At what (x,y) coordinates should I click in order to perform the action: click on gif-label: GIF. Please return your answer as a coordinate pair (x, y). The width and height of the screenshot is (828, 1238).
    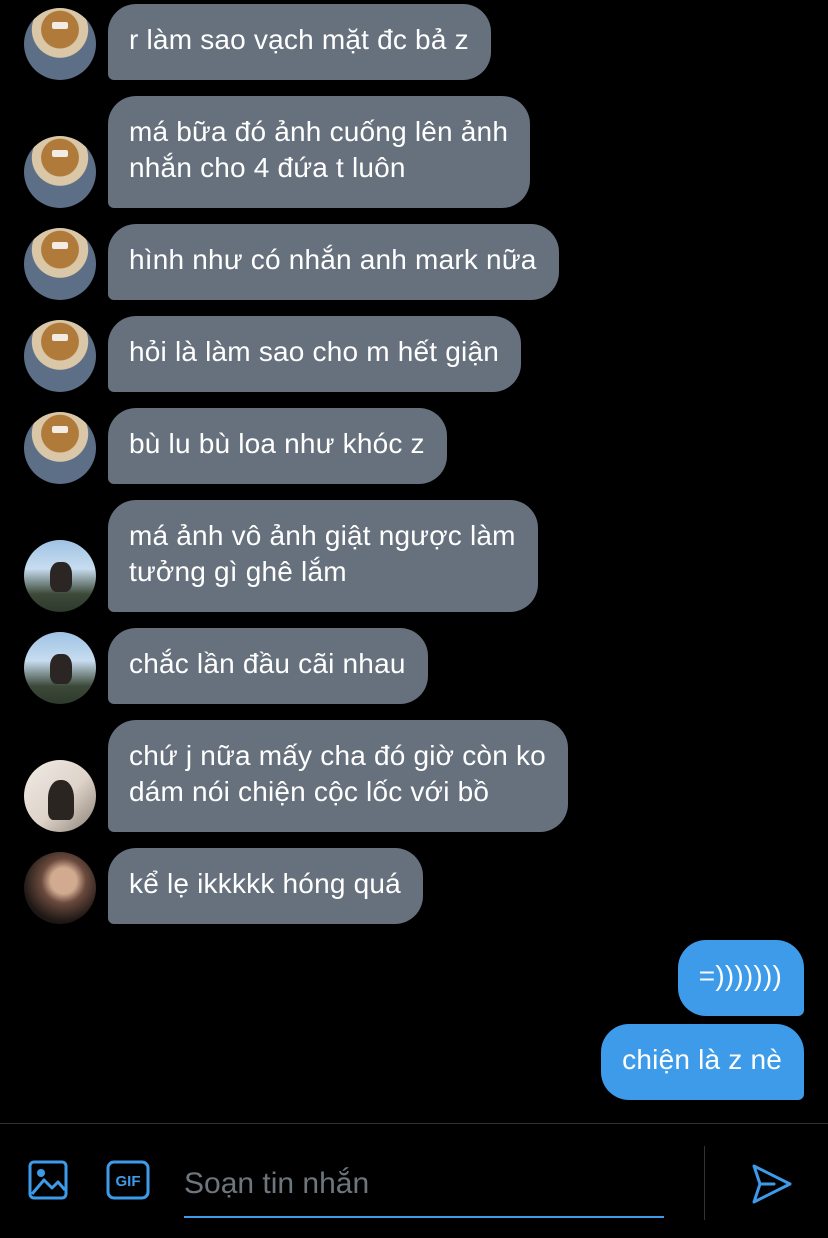
    Looking at the image, I should click on (128, 1181).